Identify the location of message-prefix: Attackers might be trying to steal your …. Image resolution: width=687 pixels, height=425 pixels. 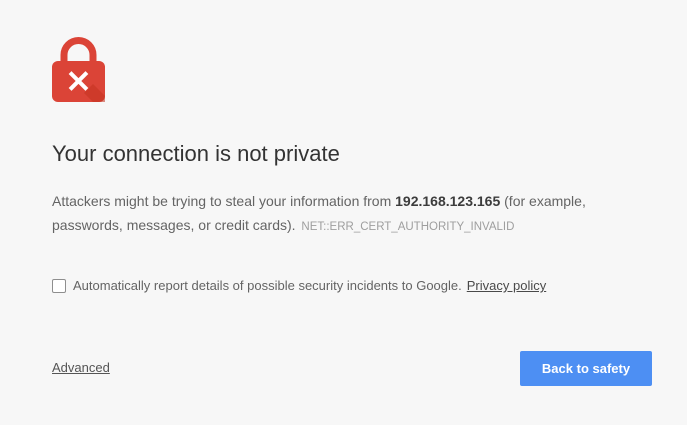
(224, 201).